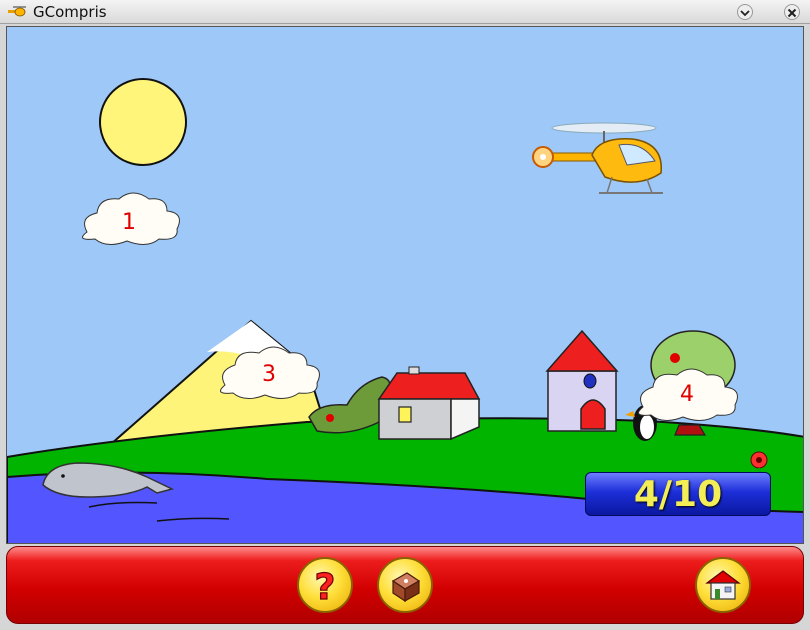 This screenshot has width=810, height=630. I want to click on cloud-number-3: 3, so click(269, 374).